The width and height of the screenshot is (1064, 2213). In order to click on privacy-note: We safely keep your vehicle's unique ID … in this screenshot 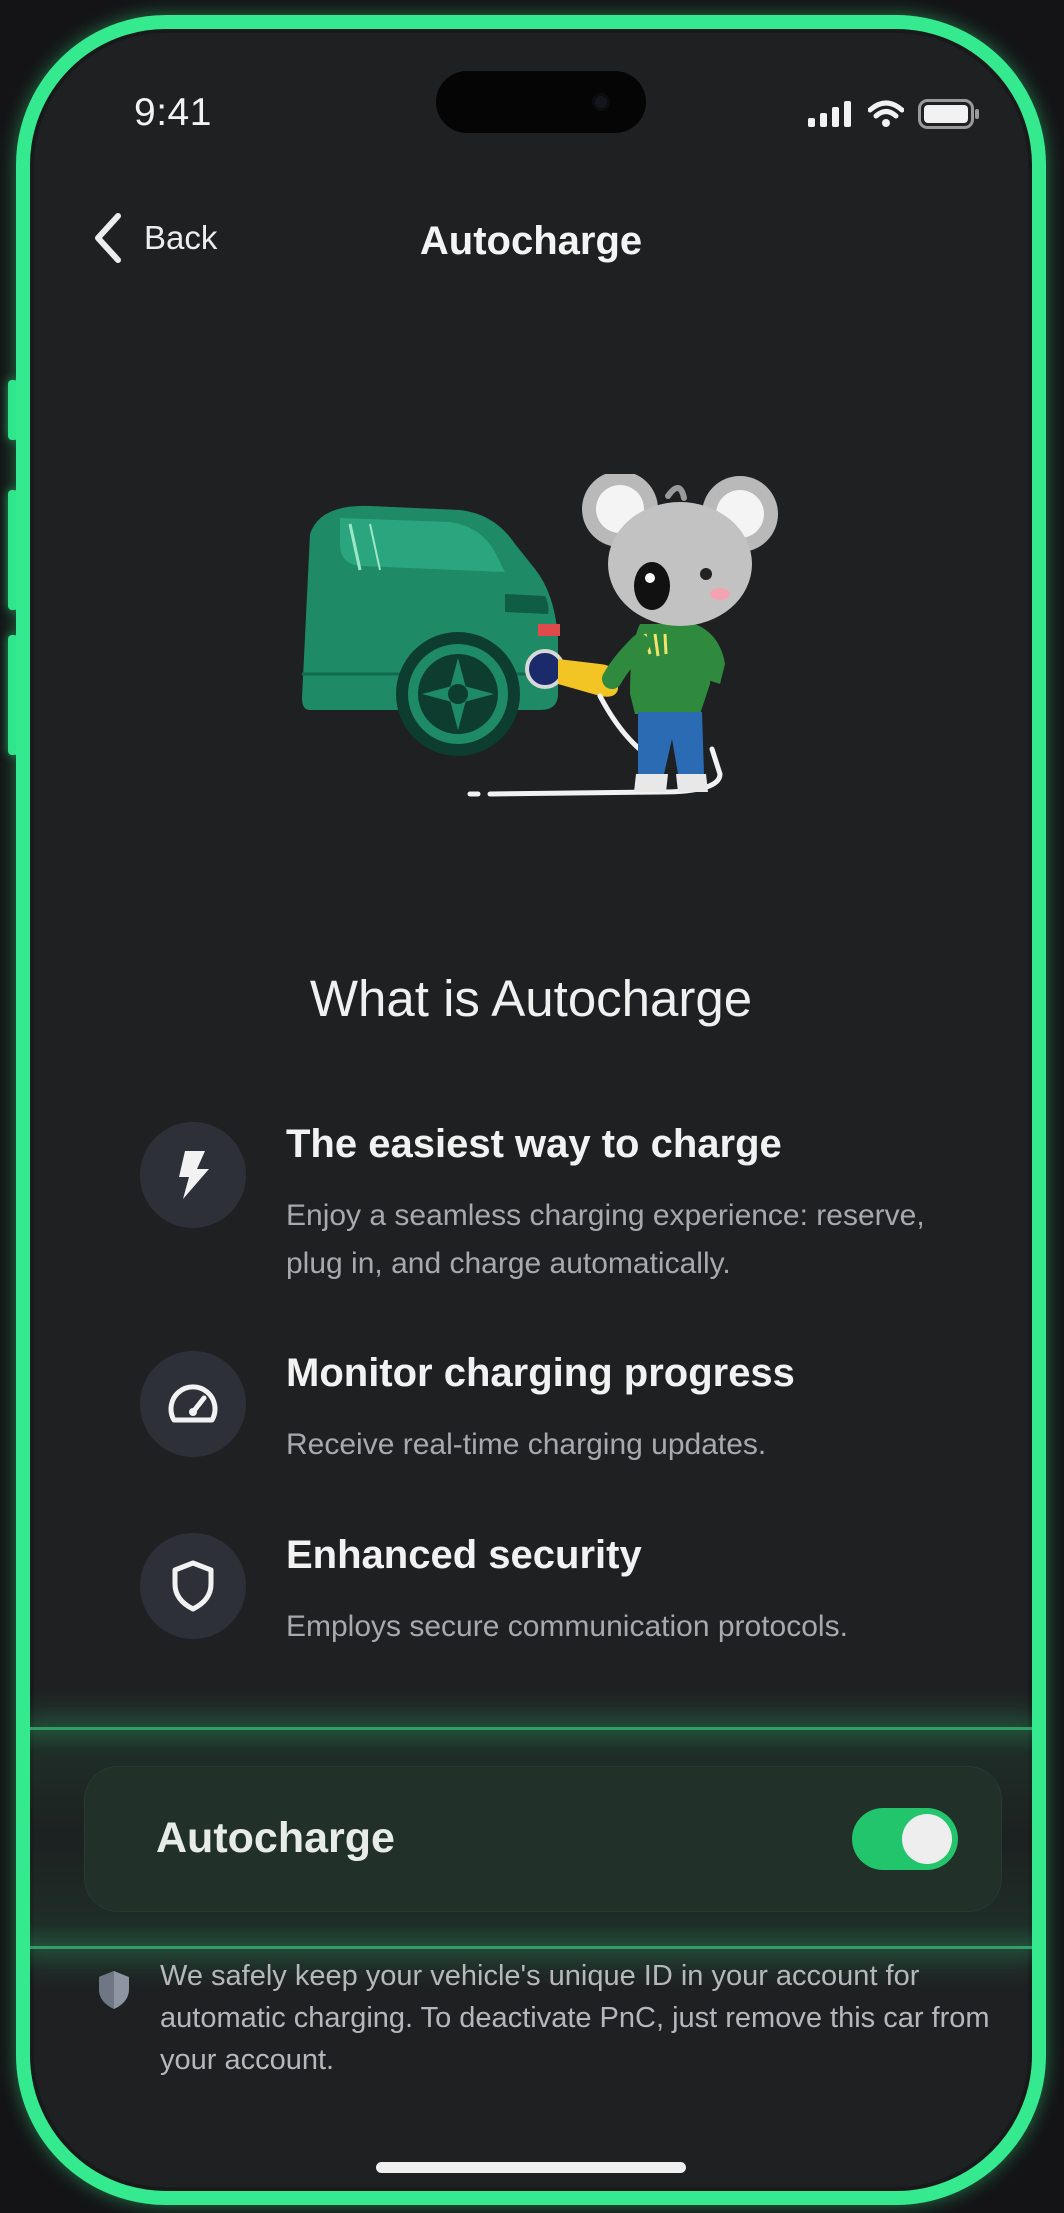, I will do `click(575, 2018)`.